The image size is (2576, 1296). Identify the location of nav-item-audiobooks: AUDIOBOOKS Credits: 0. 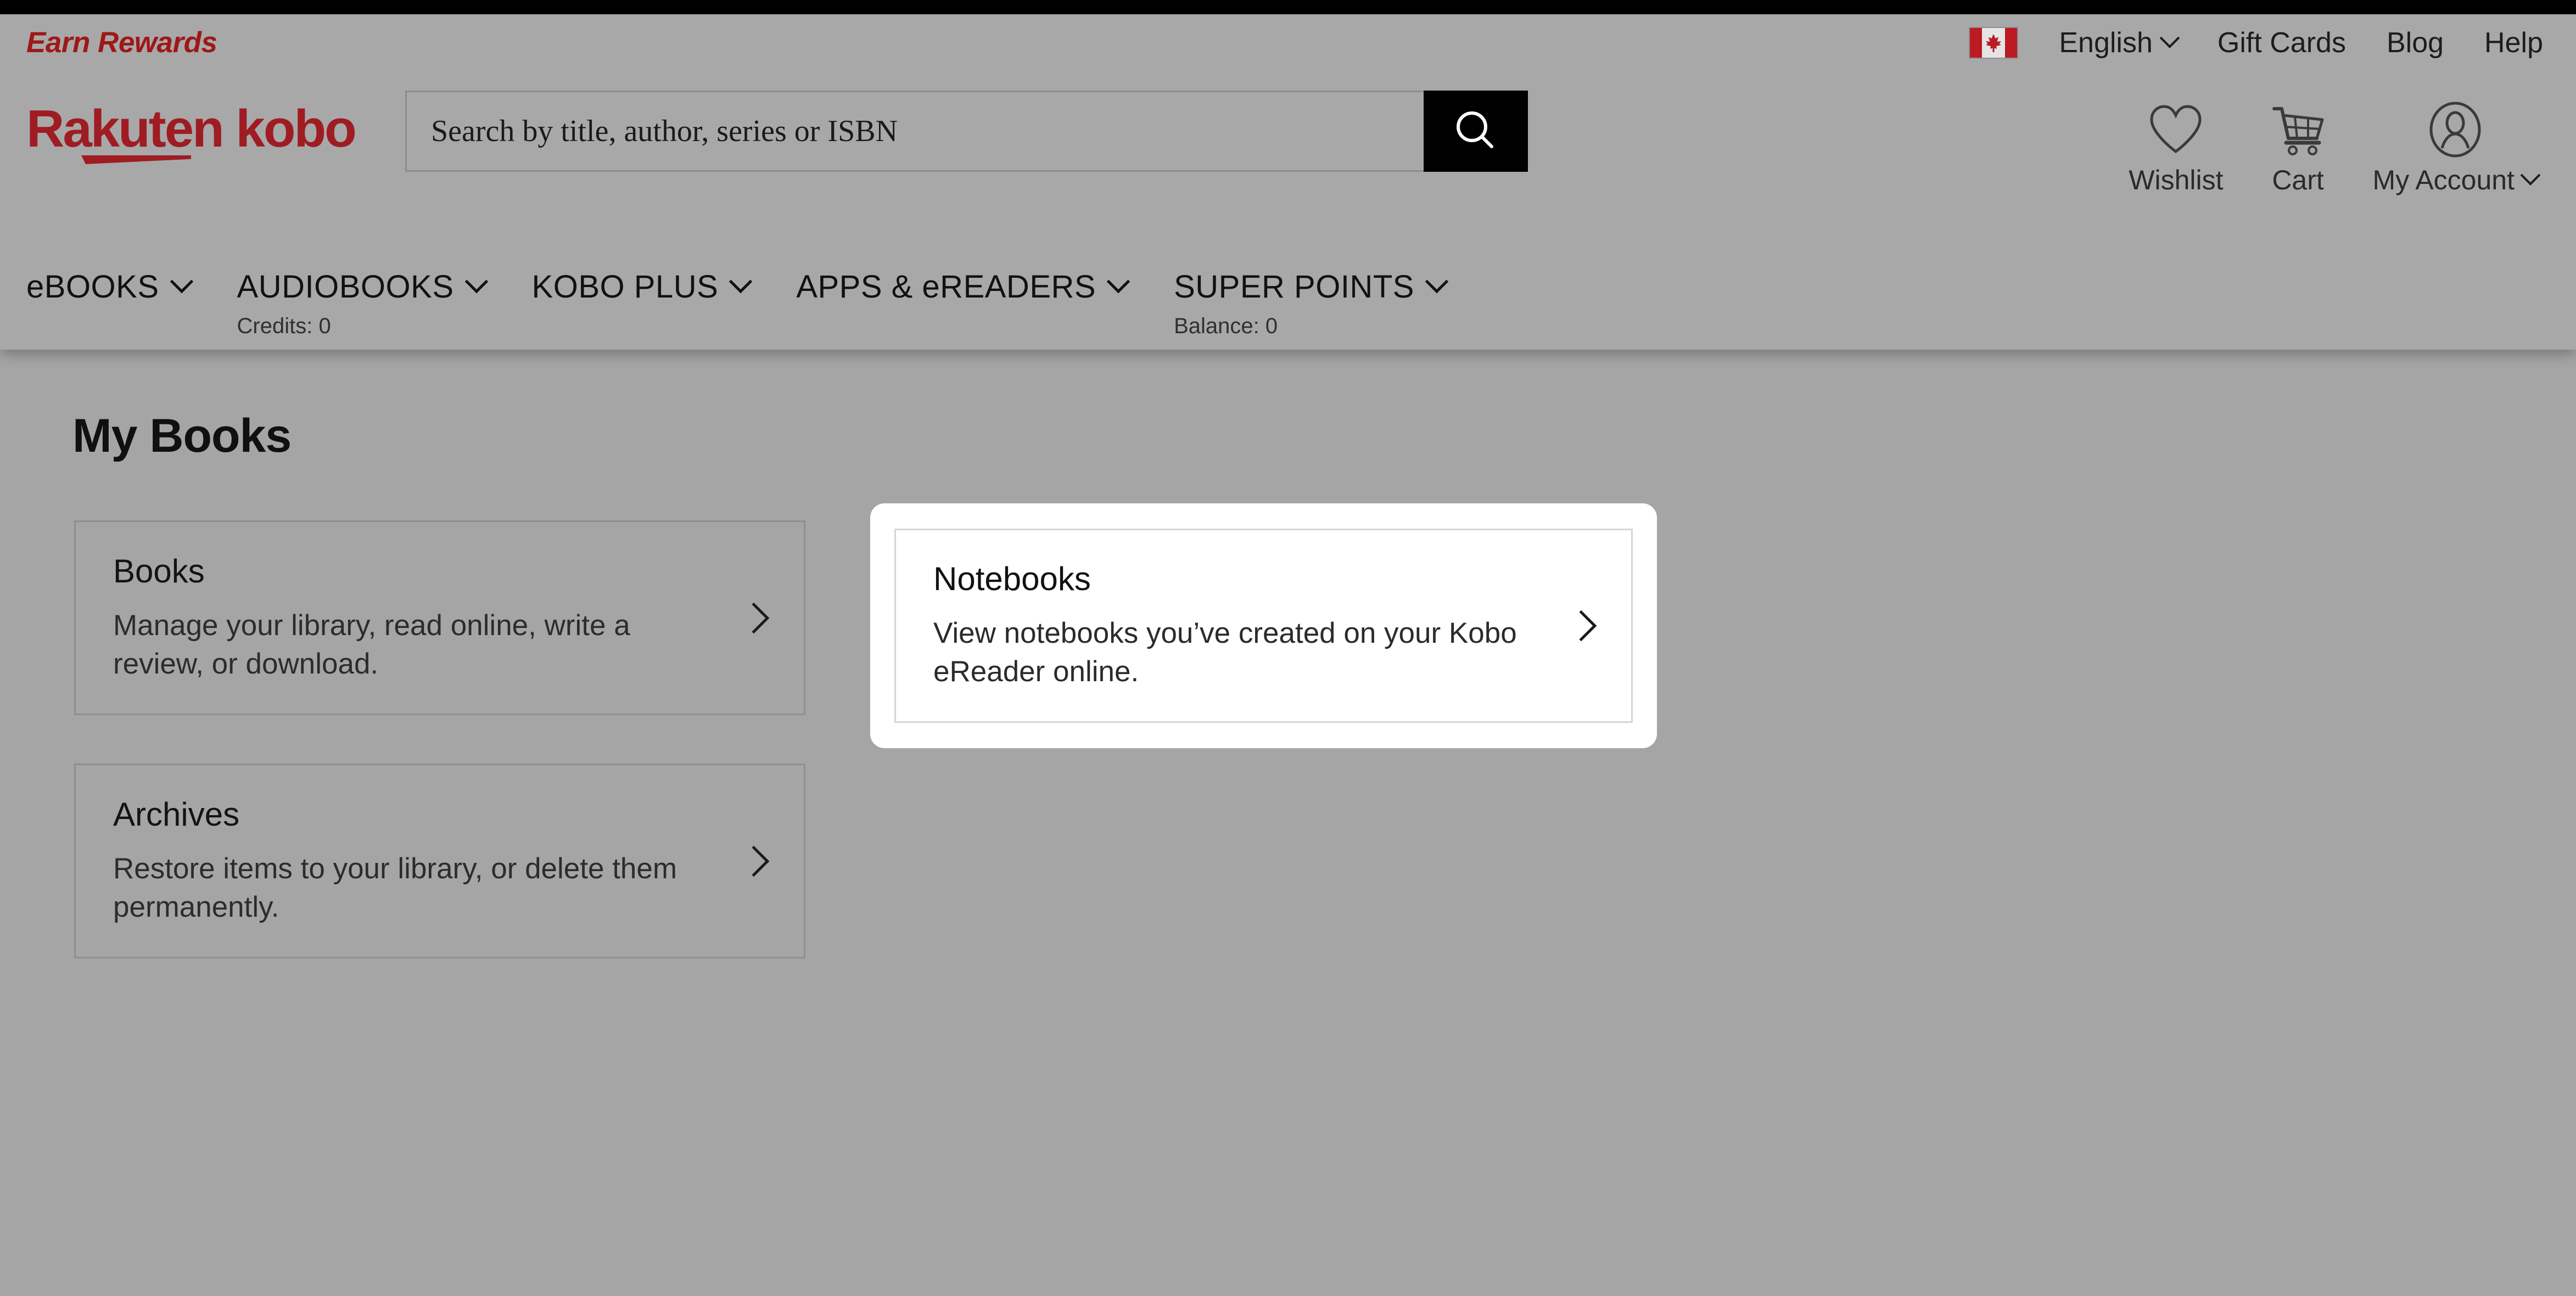
(362, 304).